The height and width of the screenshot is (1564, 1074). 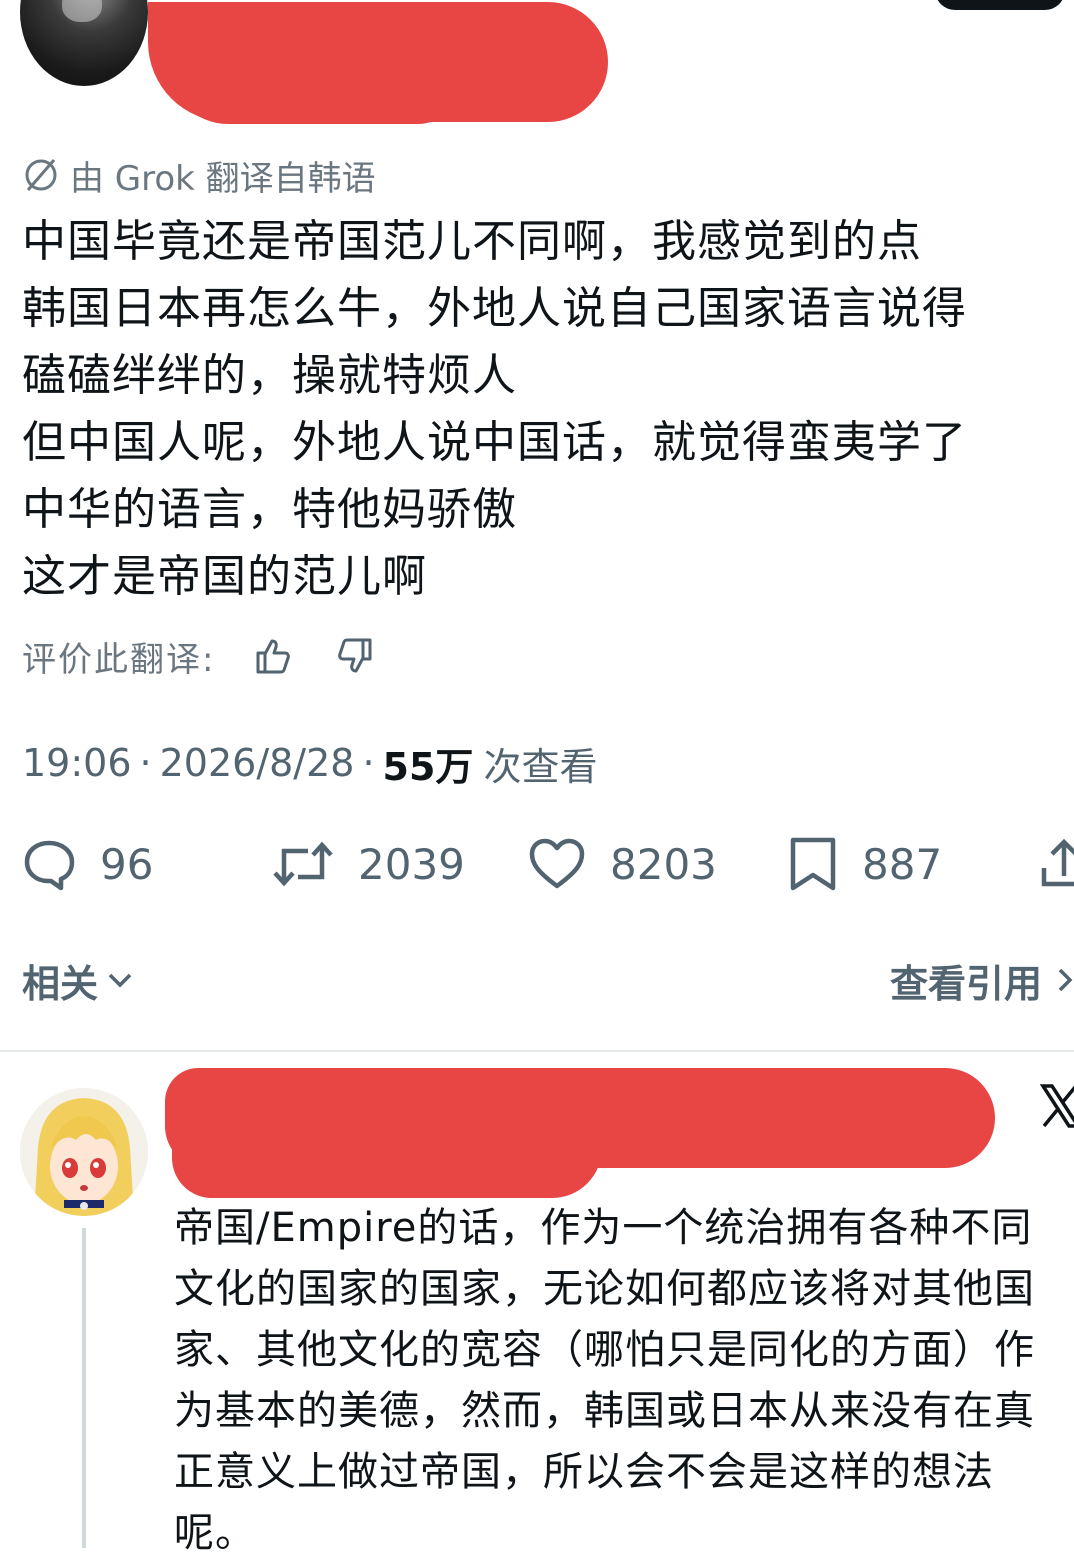 What do you see at coordinates (902, 864) in the screenshot?
I see `bookmark-count: 887` at bounding box center [902, 864].